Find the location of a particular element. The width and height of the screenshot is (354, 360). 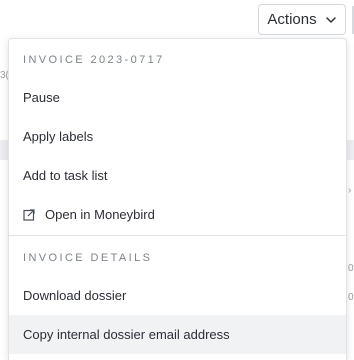

menu-item-open-in-moneybird: Open in Moneybird is located at coordinates (177, 214).